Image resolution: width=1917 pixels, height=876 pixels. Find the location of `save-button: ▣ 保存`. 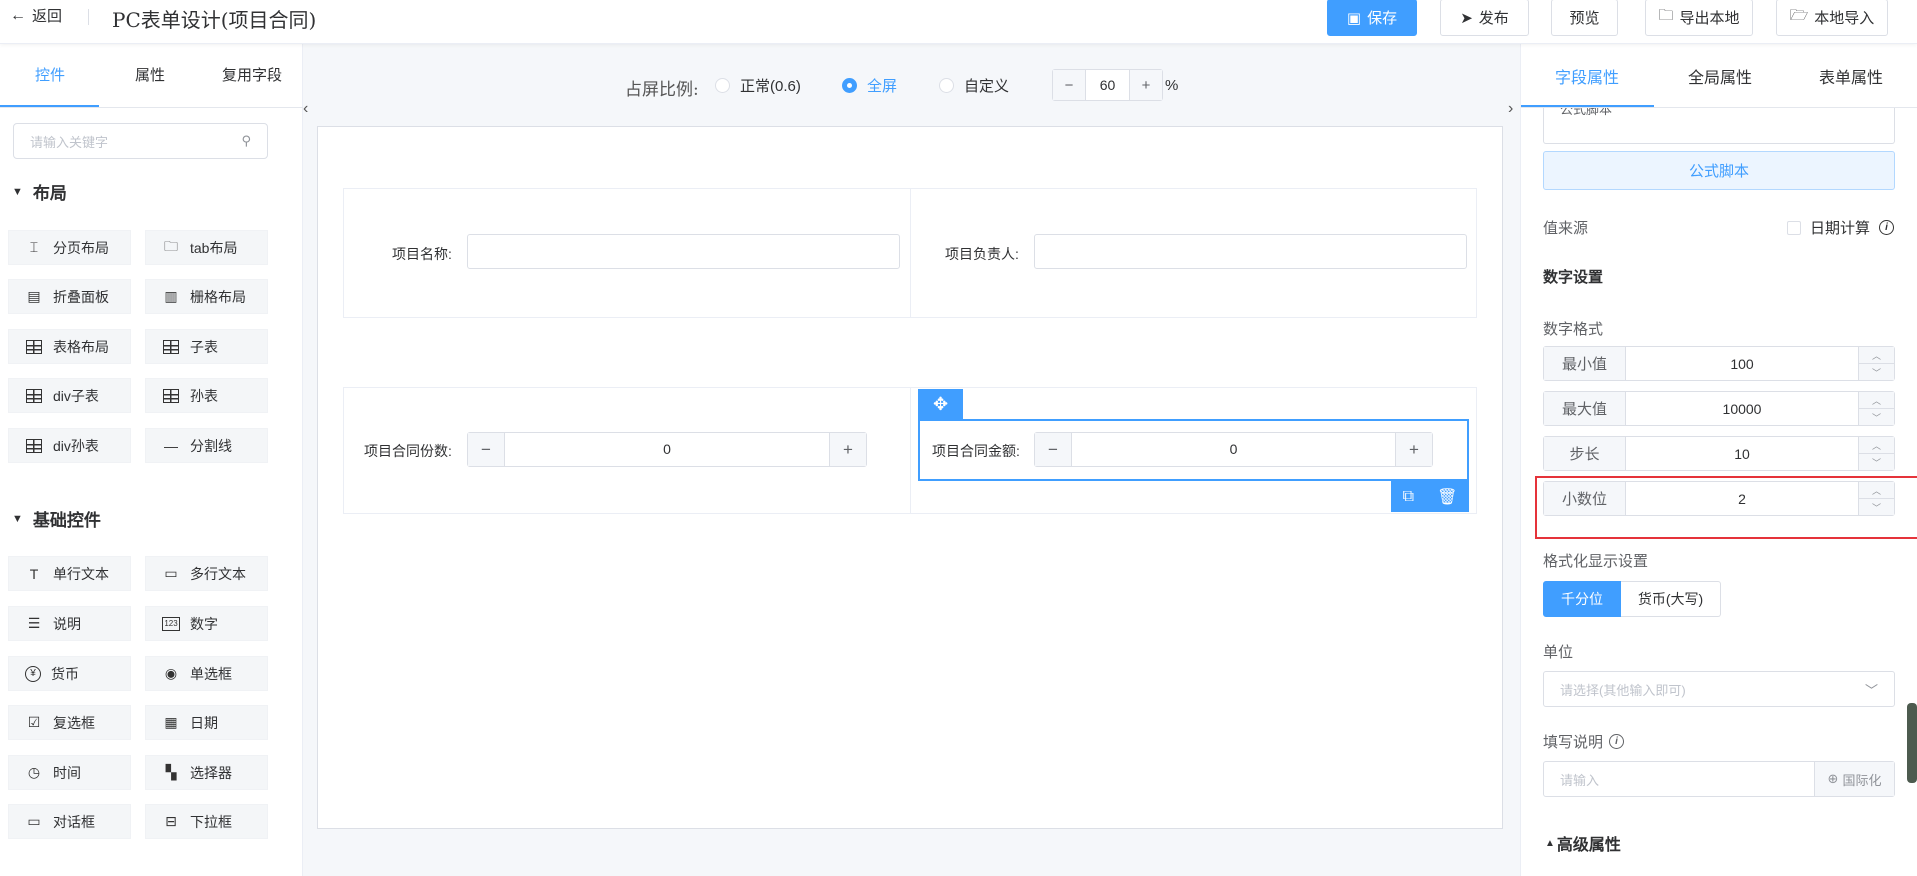

save-button: ▣ 保存 is located at coordinates (1372, 18).